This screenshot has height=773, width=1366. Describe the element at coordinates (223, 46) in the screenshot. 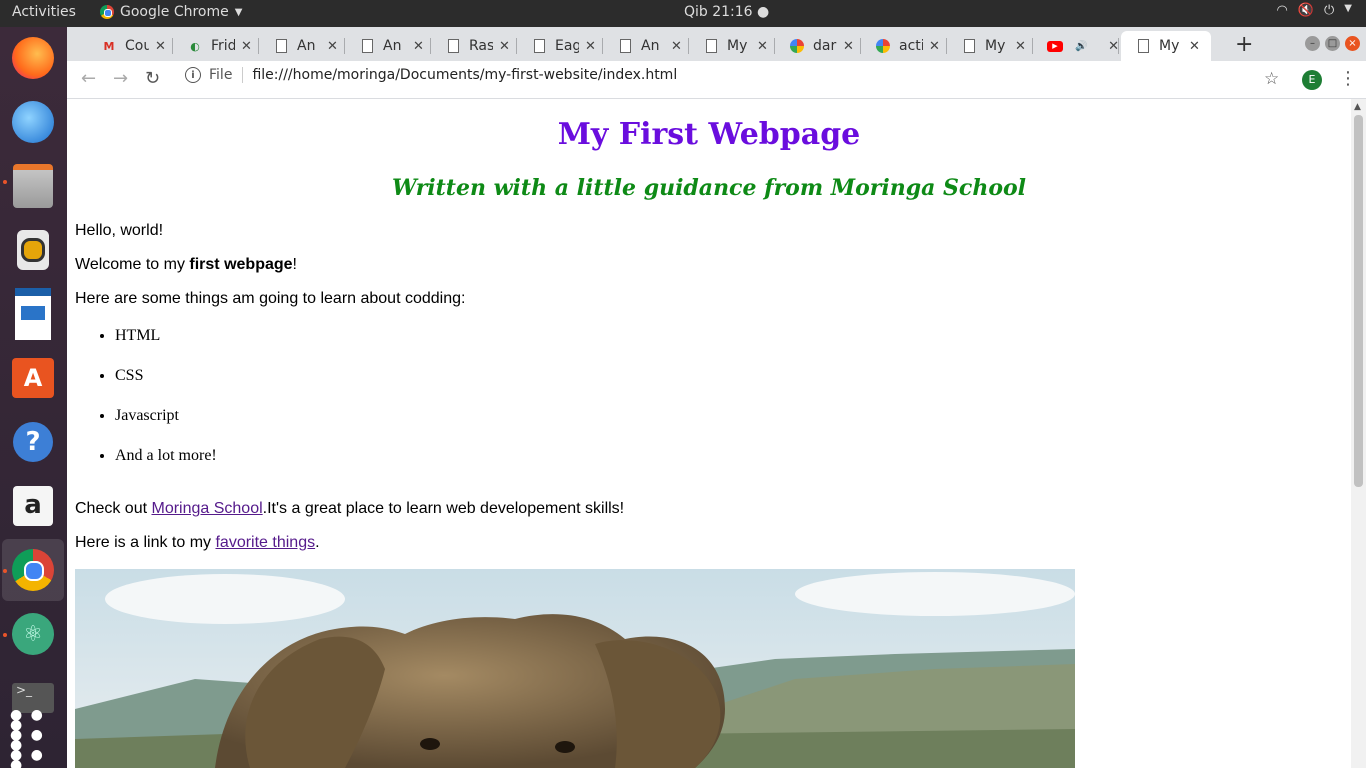

I see `tab-title: Frid` at that location.